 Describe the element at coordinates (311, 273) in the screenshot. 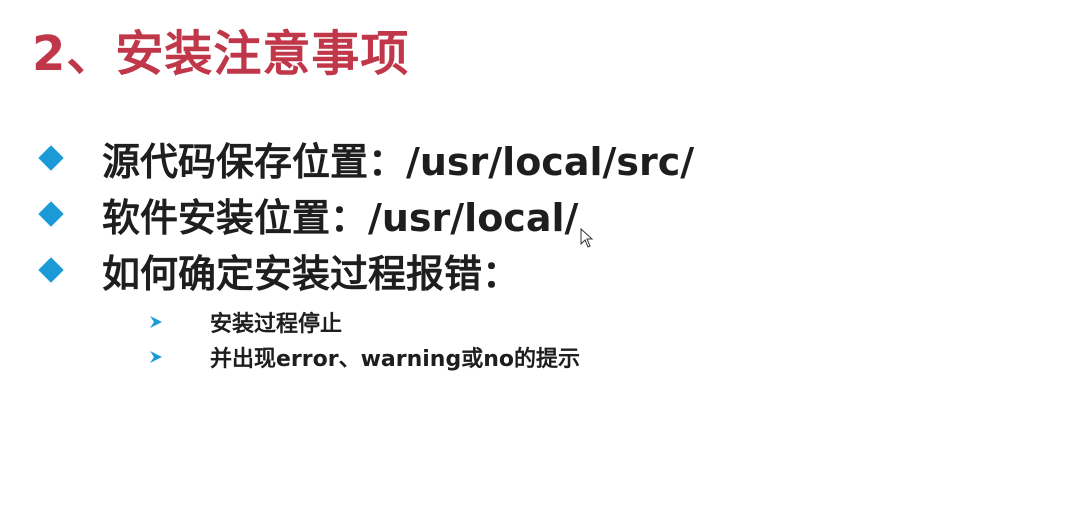

I see `bullet-text: 如何确定安装过程报错：` at that location.